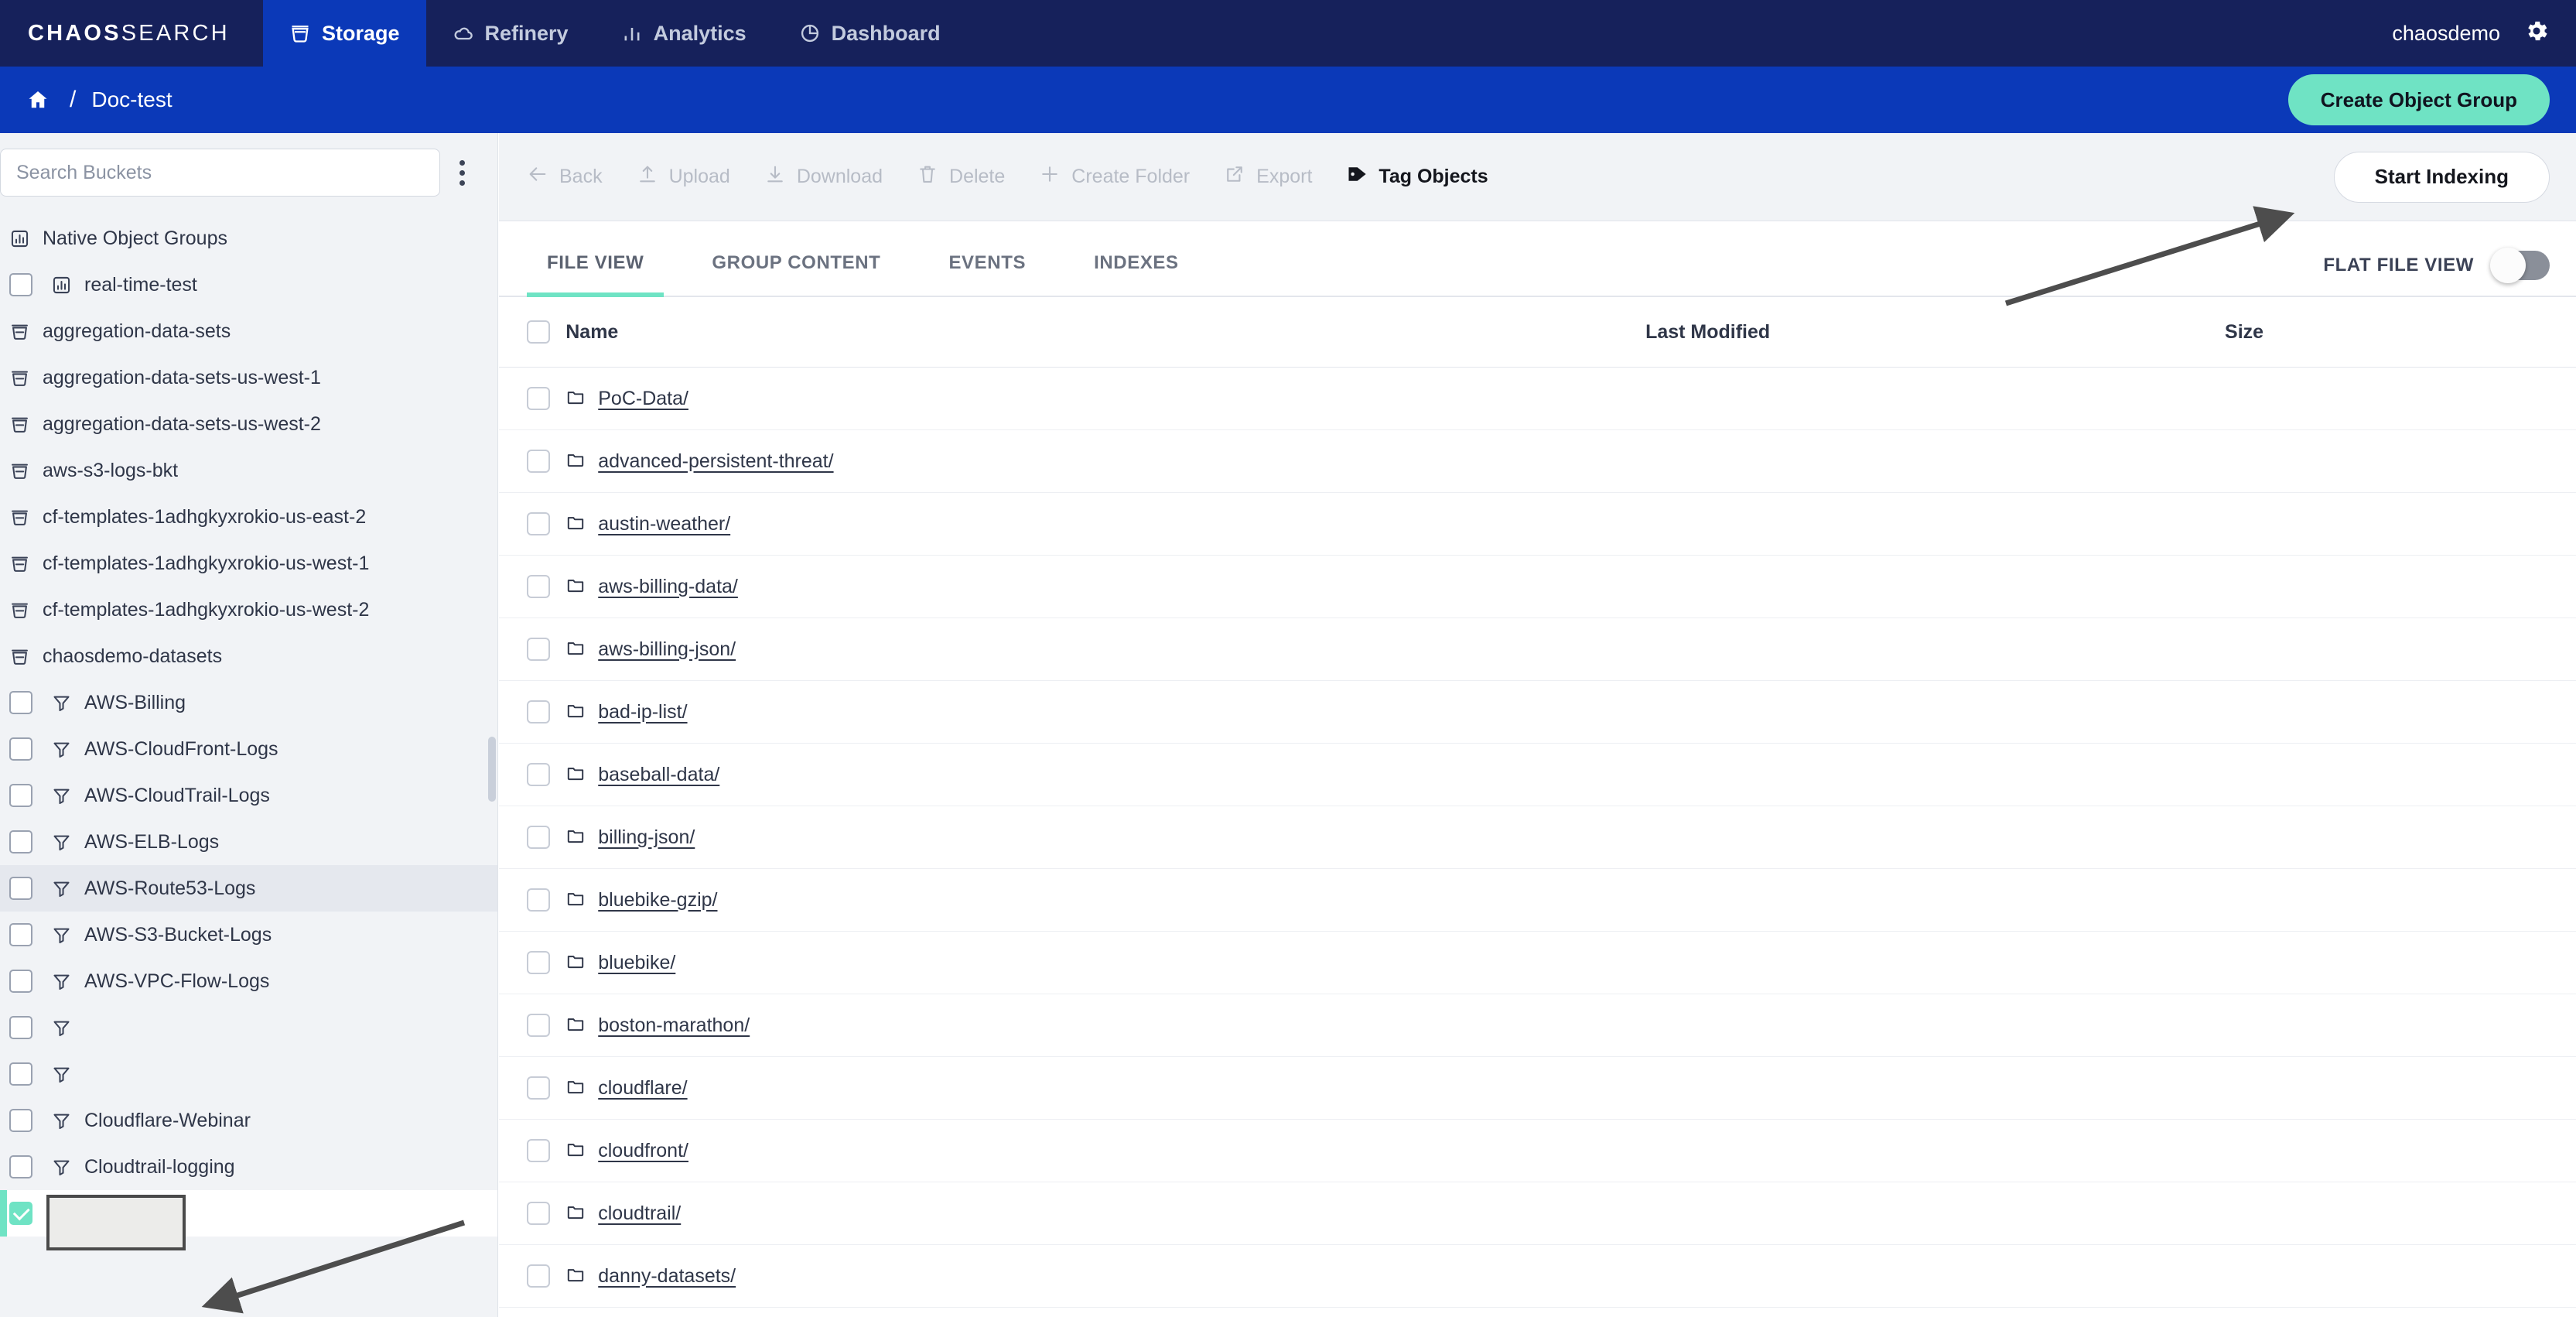 The image size is (2576, 1317). What do you see at coordinates (1537, 1150) in the screenshot?
I see `table-row: cloudfront/` at bounding box center [1537, 1150].